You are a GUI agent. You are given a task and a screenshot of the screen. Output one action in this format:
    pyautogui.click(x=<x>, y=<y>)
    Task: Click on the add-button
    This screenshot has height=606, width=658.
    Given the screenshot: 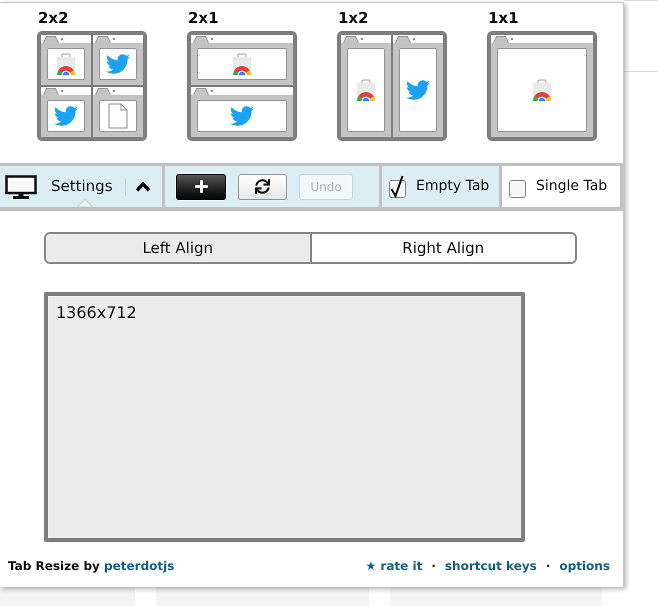 What is the action you would take?
    pyautogui.click(x=201, y=187)
    